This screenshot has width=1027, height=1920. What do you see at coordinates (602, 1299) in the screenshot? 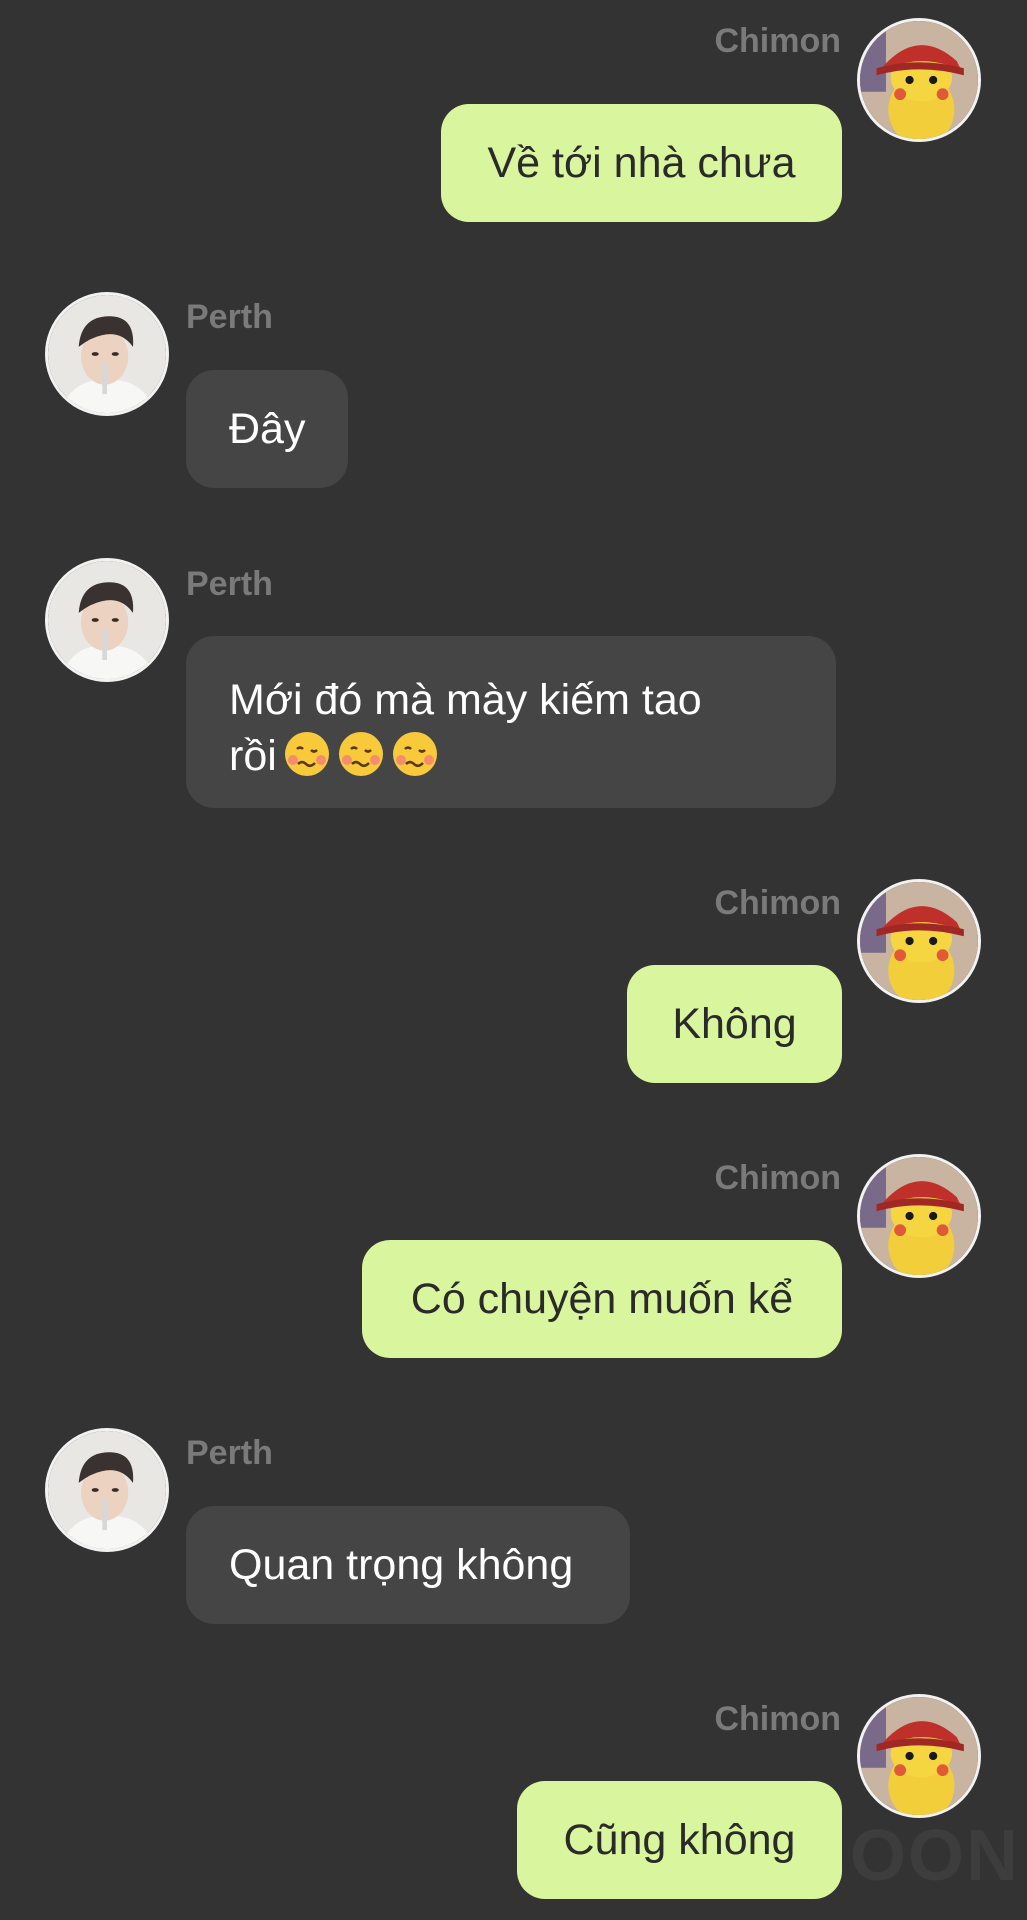
I see `message-bubble: Có chuyện muốn kể` at bounding box center [602, 1299].